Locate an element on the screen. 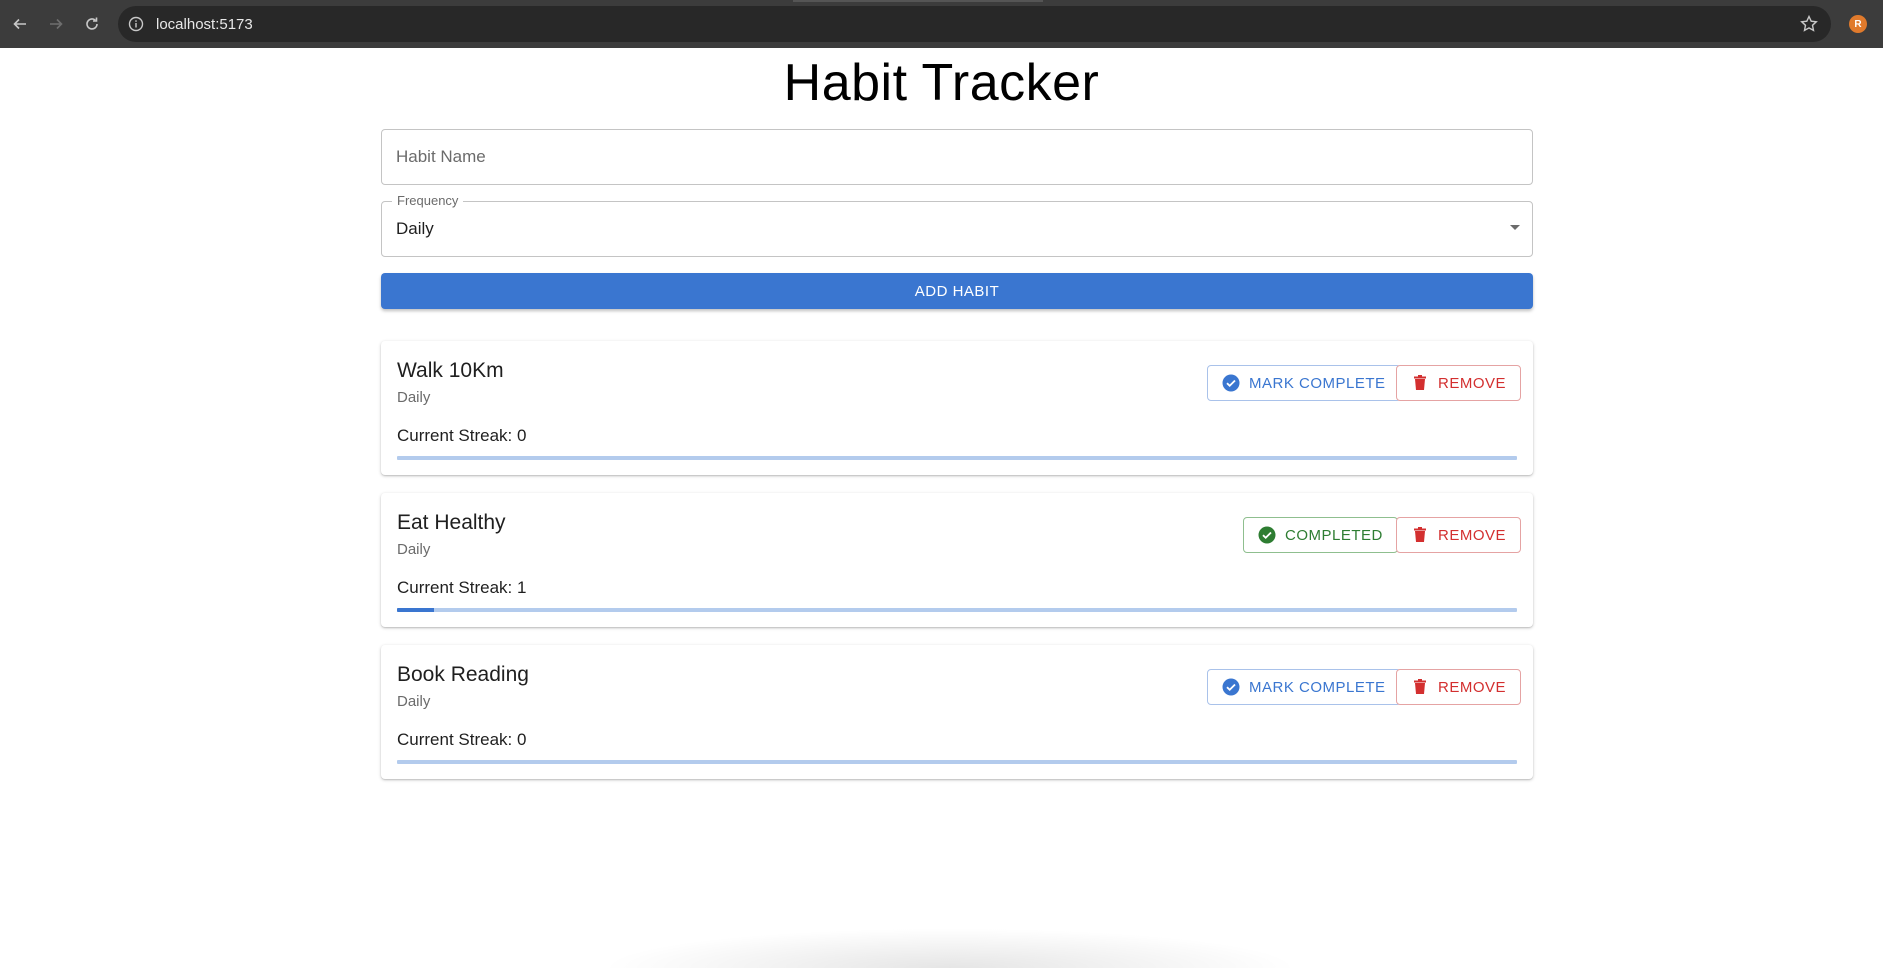 Image resolution: width=1883 pixels, height=968 pixels. arrow-right-icon is located at coordinates (56, 24).